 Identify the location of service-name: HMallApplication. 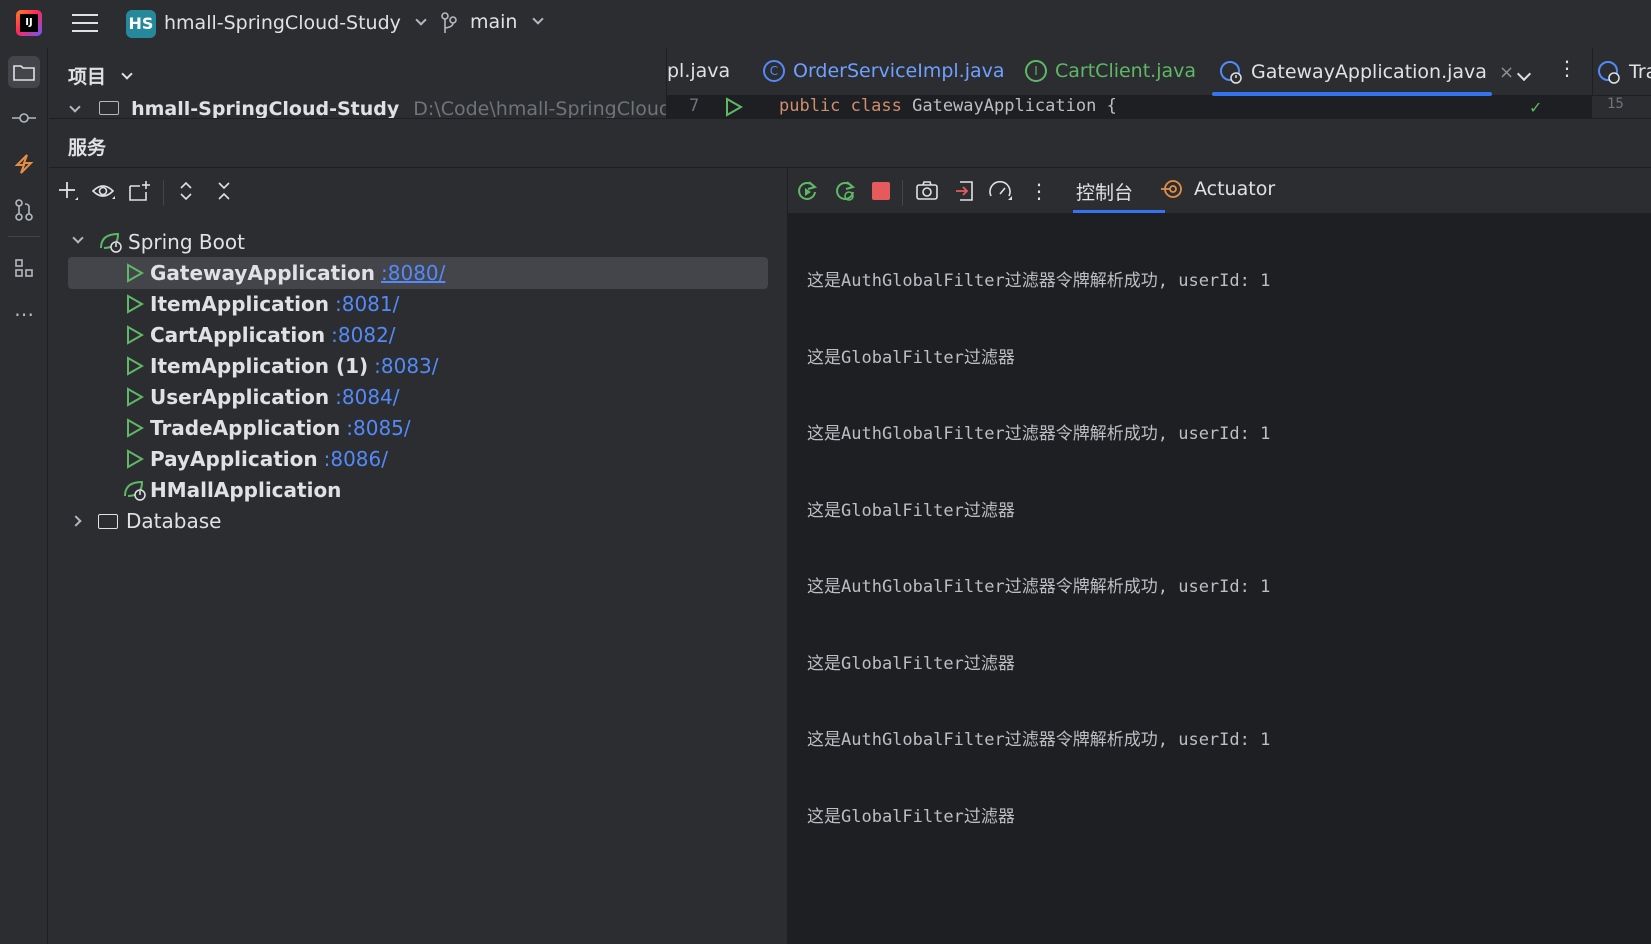
(246, 490).